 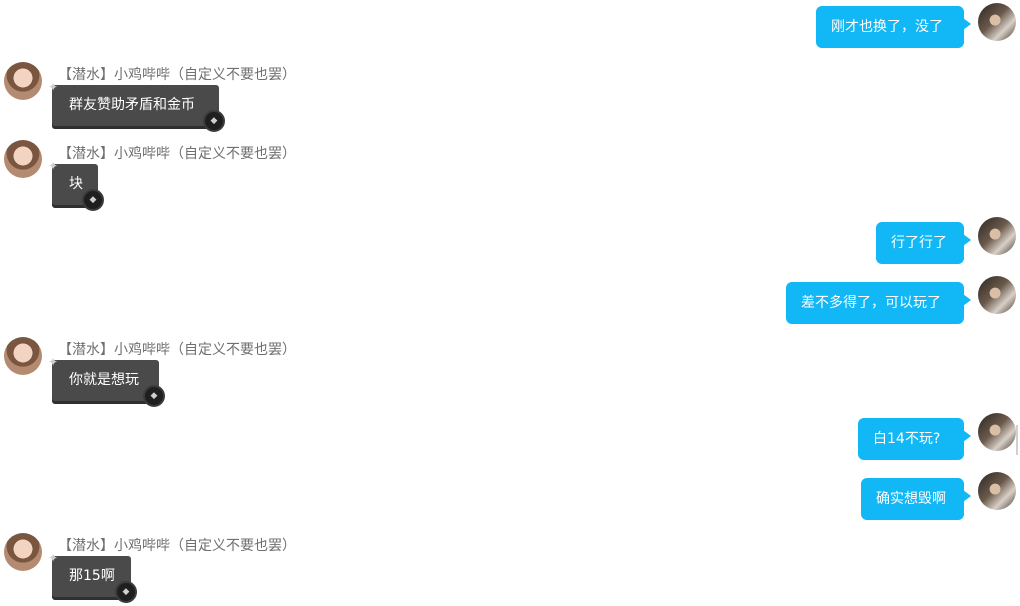 I want to click on scrollbar-thumb, so click(x=1017, y=440).